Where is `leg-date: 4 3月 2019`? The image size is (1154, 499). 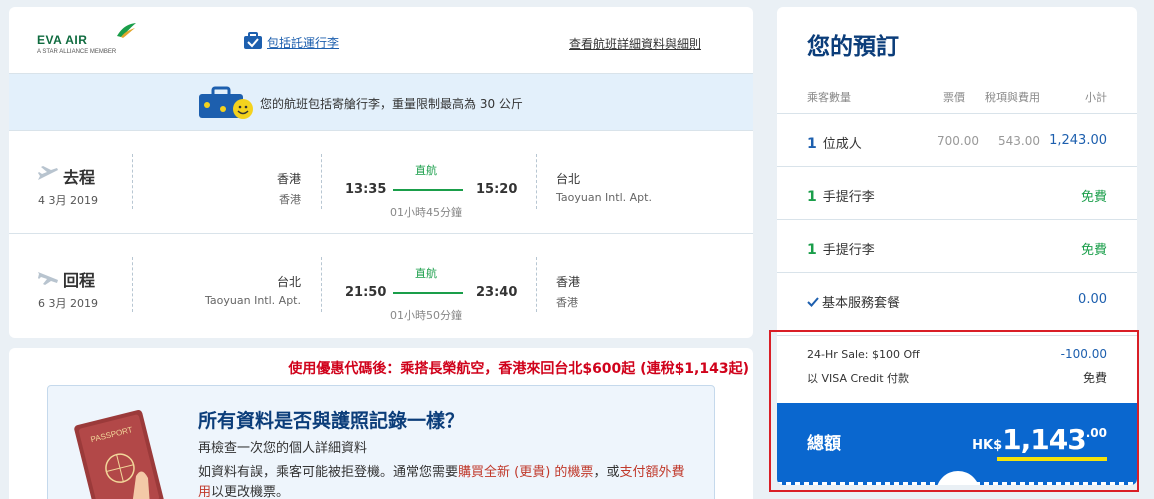 leg-date: 4 3月 2019 is located at coordinates (68, 200).